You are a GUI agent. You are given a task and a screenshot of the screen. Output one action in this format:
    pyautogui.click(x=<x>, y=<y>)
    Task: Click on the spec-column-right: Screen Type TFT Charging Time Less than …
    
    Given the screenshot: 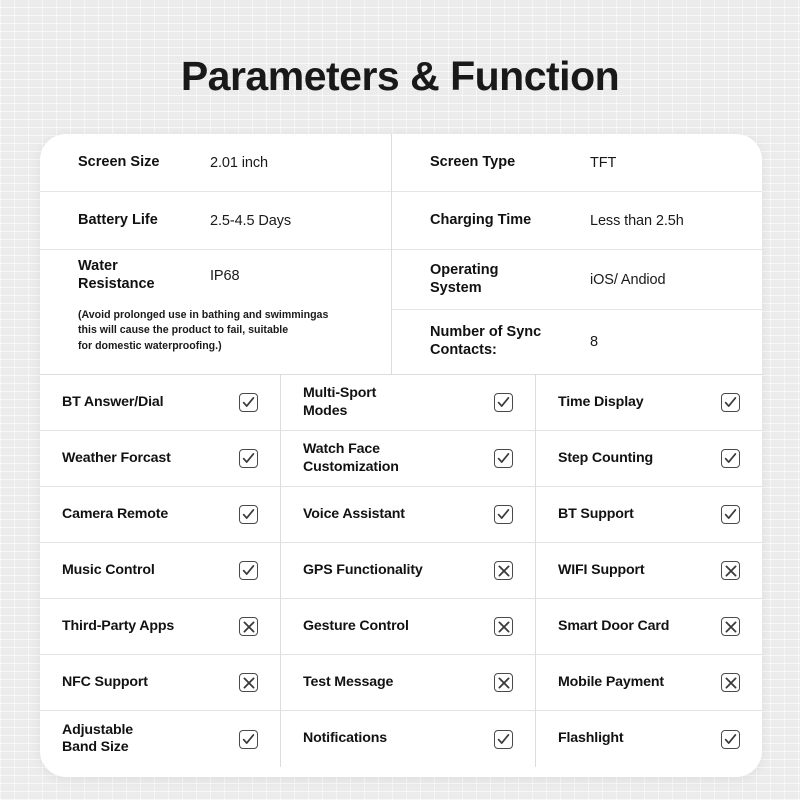 What is the action you would take?
    pyautogui.click(x=577, y=254)
    